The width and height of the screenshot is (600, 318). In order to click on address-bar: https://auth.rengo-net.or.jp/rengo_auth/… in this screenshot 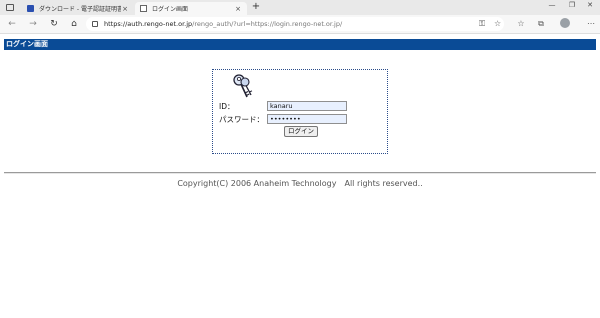, I will do `click(295, 24)`.